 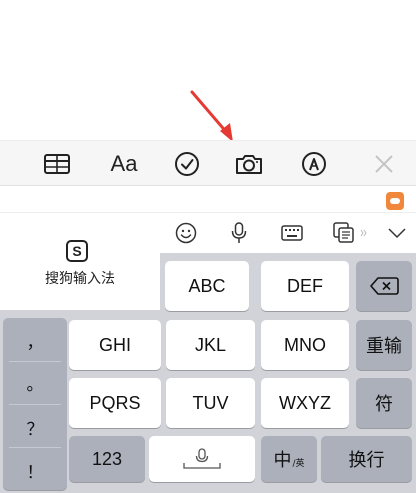 I want to click on key-mno: MNO, so click(x=305, y=345).